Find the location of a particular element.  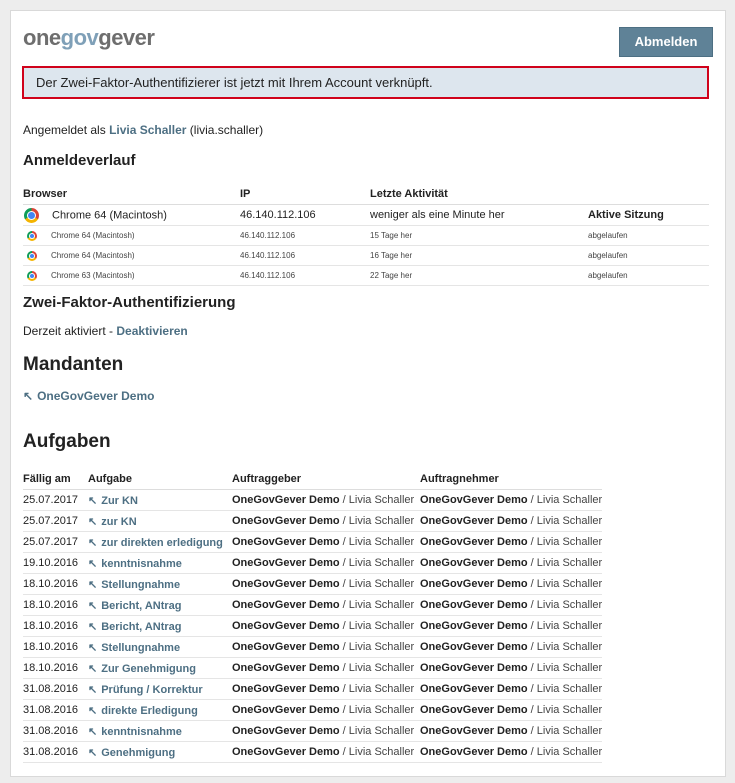

browser-name: Chrome 64 (Macintosh) is located at coordinates (109, 214).